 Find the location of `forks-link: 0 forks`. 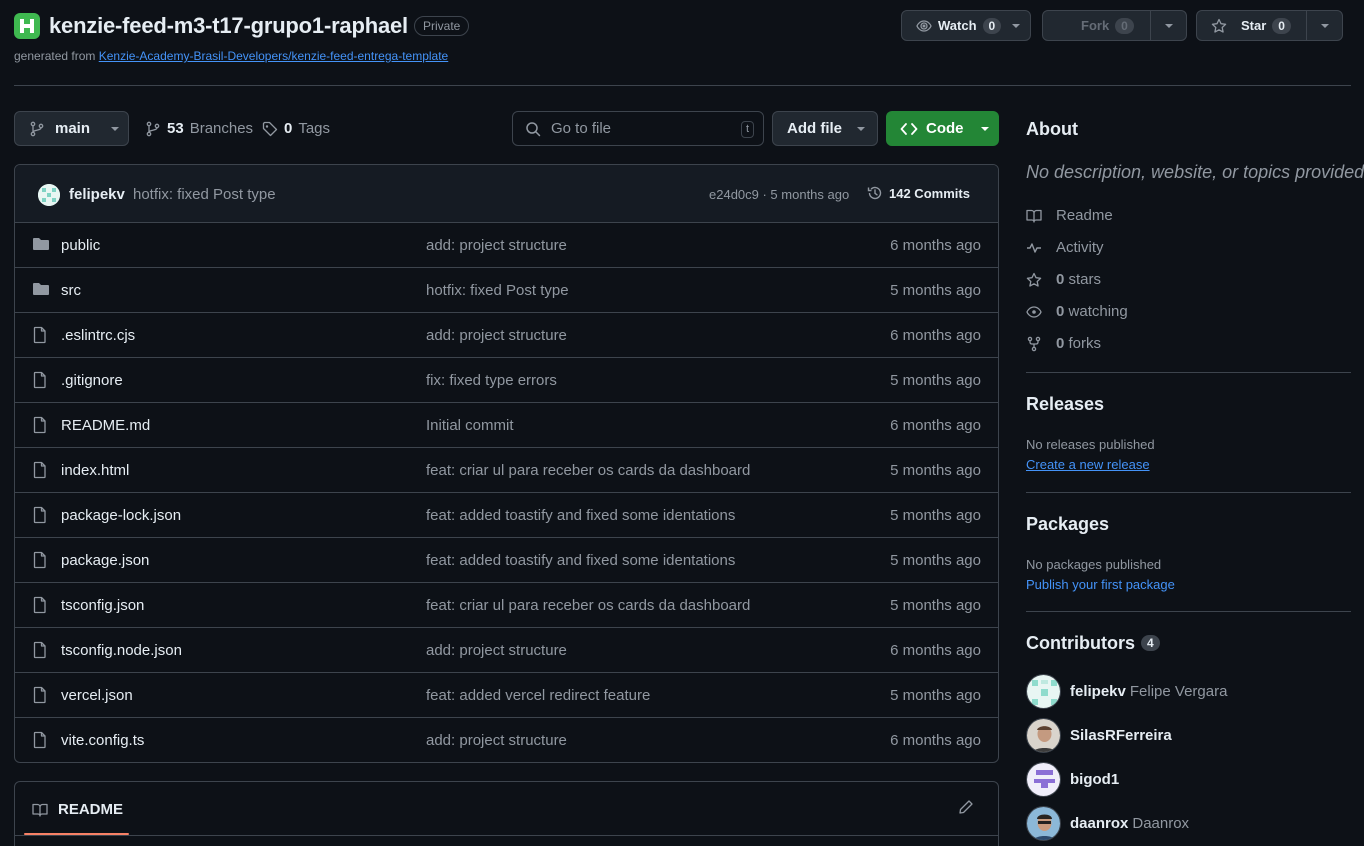

forks-link: 0 forks is located at coordinates (1063, 343).